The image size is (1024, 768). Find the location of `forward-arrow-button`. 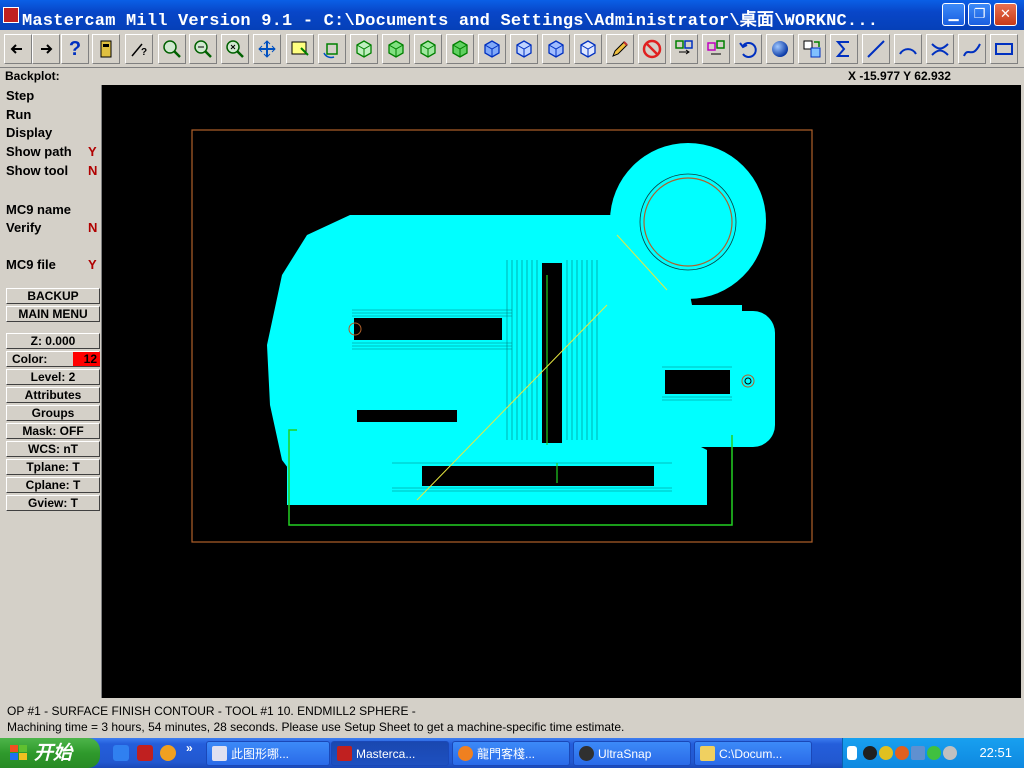

forward-arrow-button is located at coordinates (46, 49).